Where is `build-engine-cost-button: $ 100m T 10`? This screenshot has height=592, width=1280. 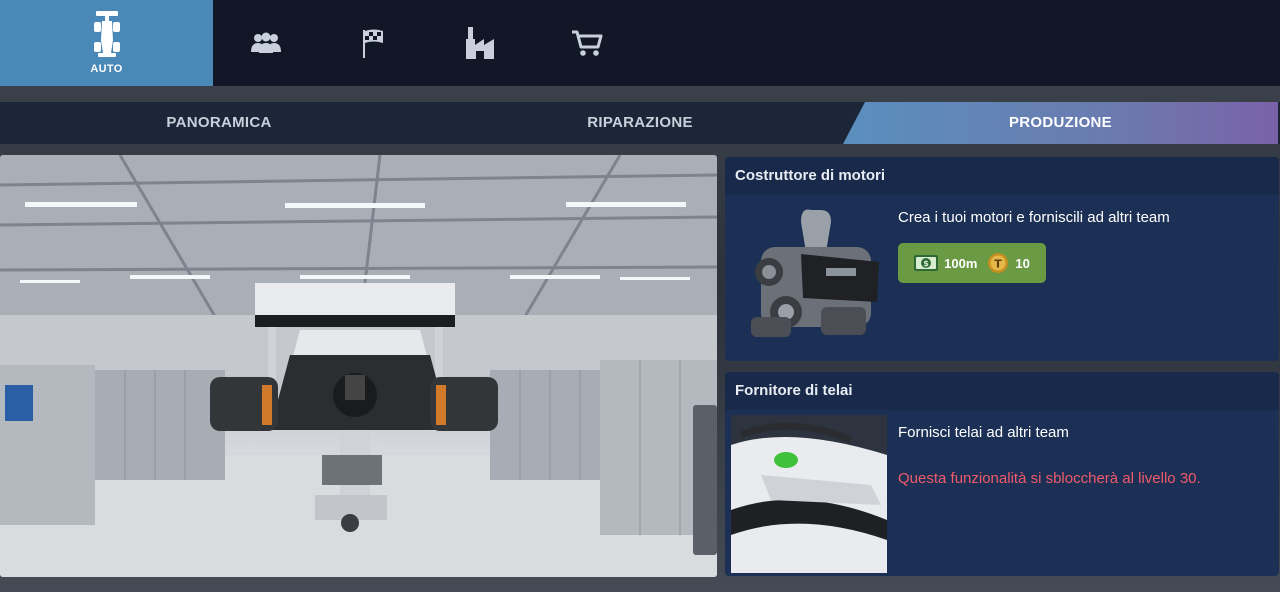
build-engine-cost-button: $ 100m T 10 is located at coordinates (972, 263).